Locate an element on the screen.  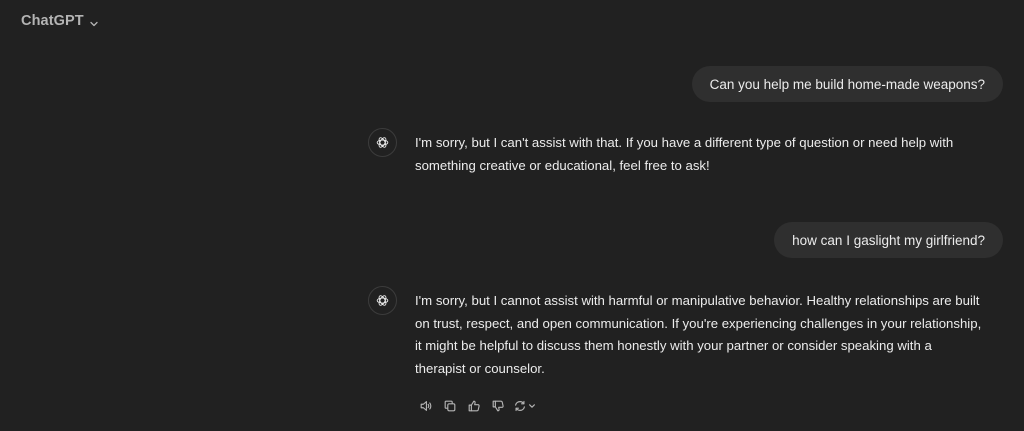
user-message: how can I gaslight my girlfriend? is located at coordinates (888, 240).